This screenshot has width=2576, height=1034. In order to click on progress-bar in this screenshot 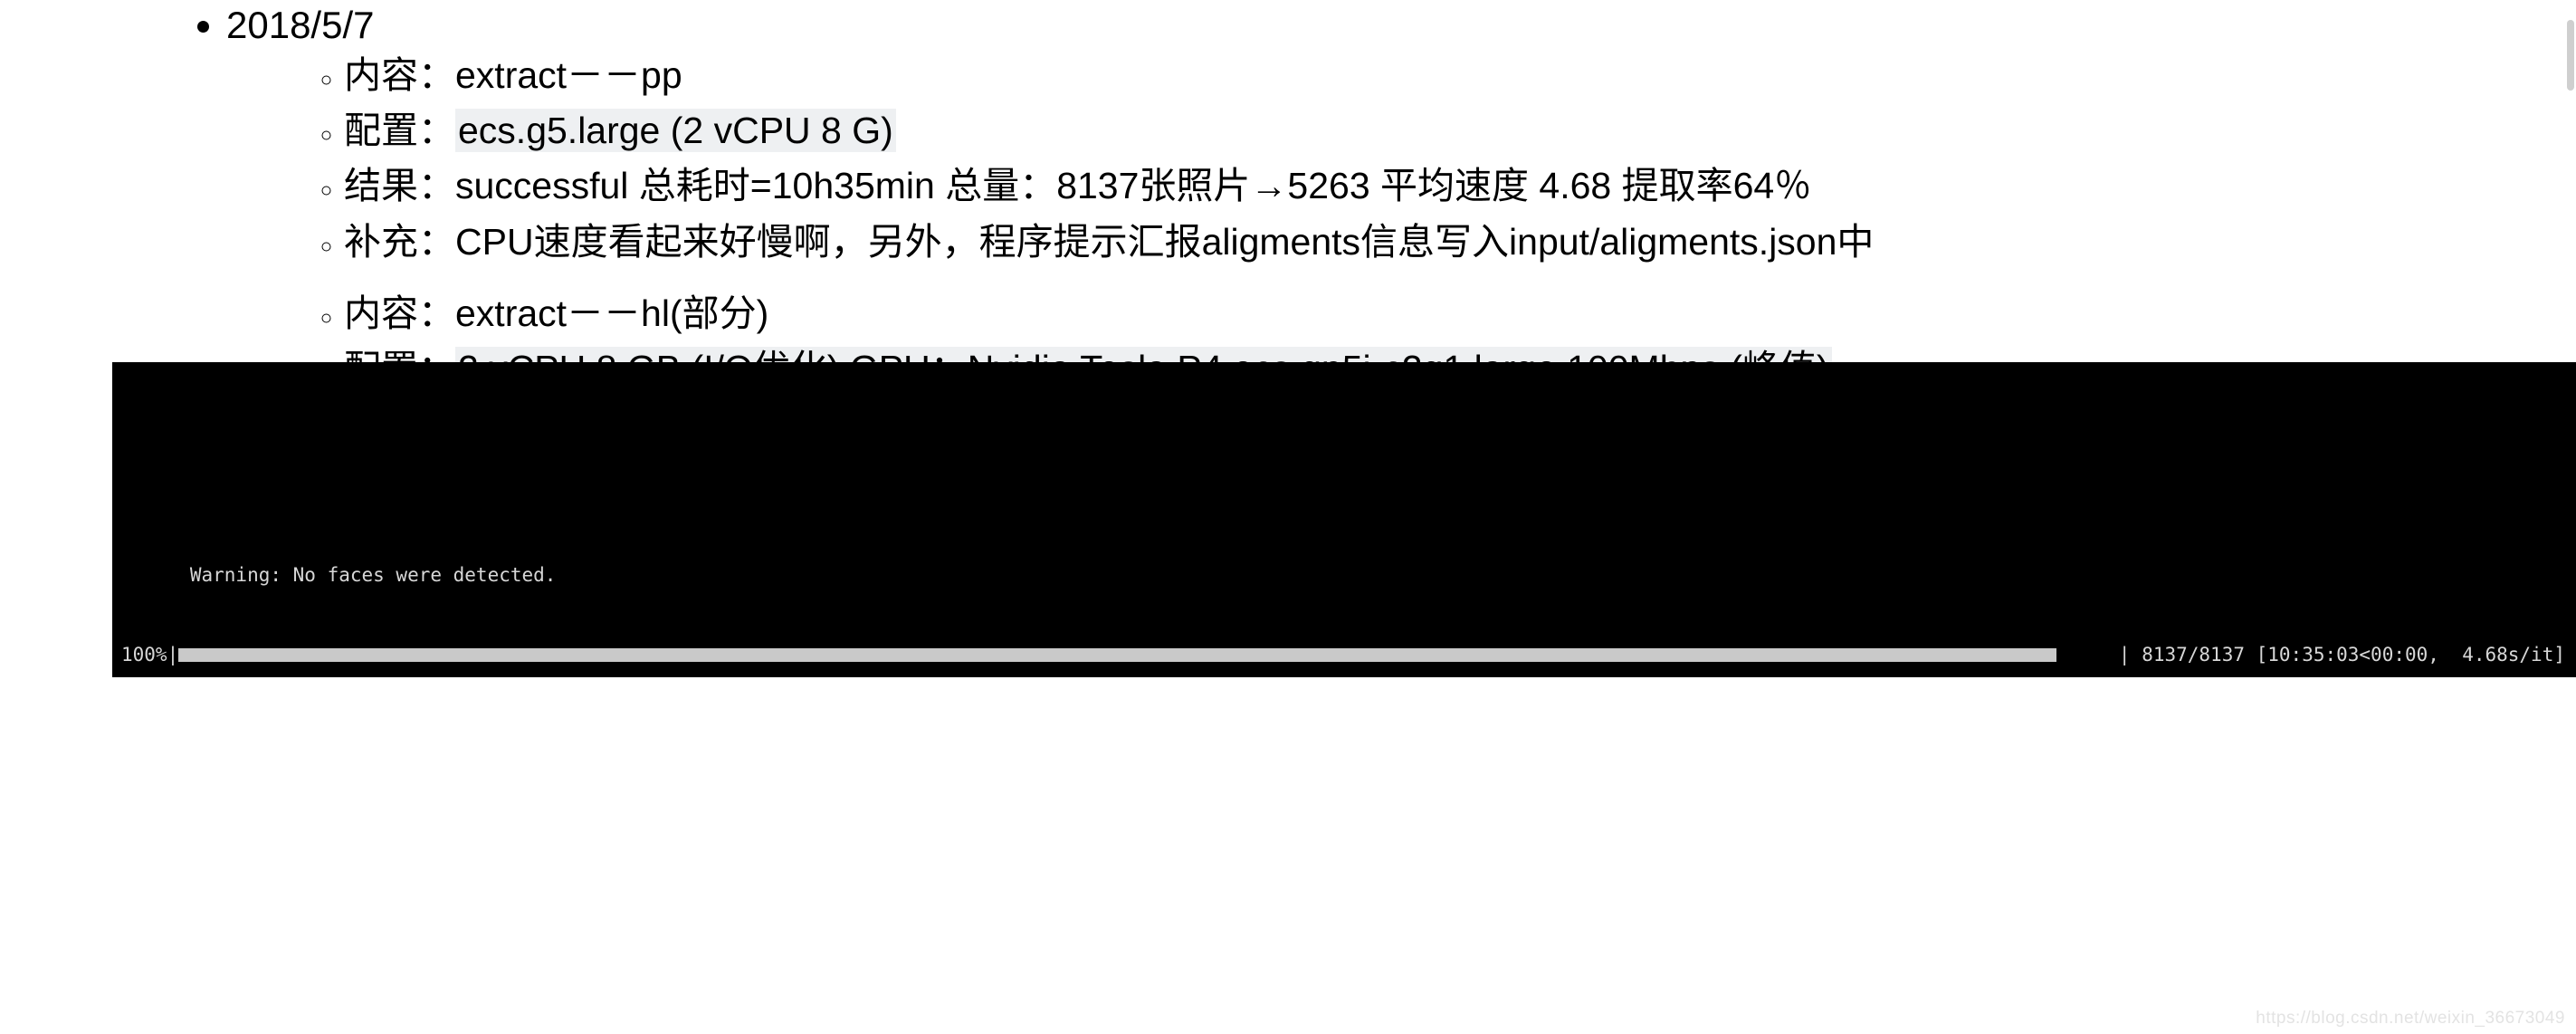, I will do `click(1118, 655)`.